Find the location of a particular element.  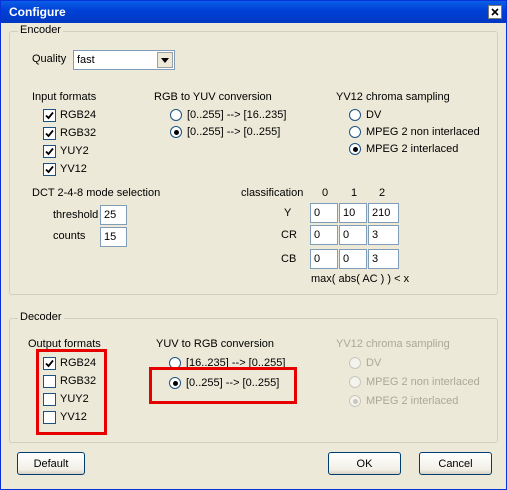

input-format-checkbox-yuy2 is located at coordinates (49, 151).